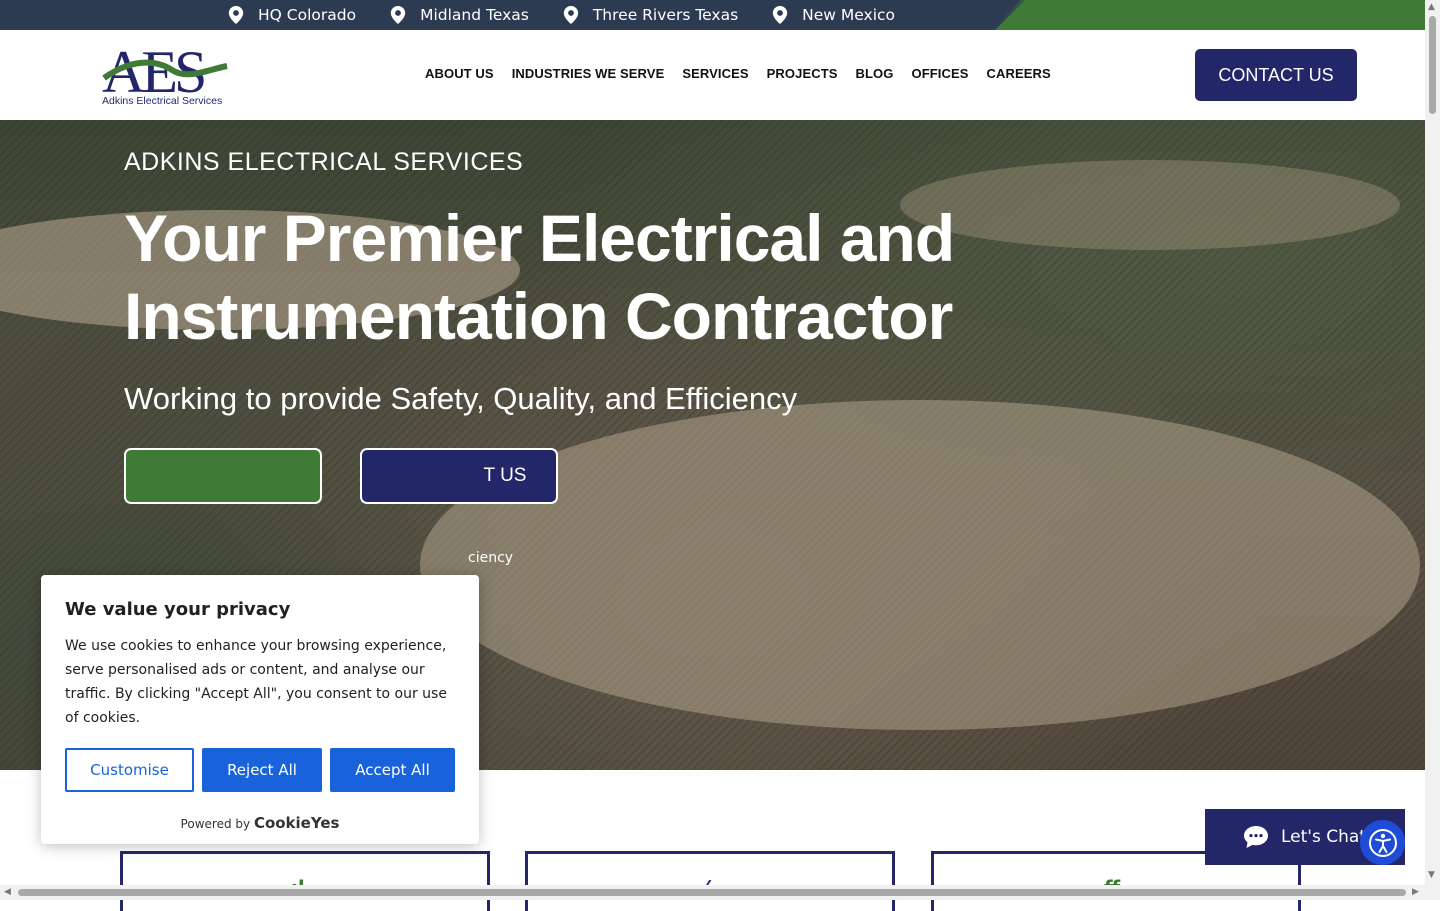 This screenshot has width=1440, height=911. I want to click on nav-offices: OFFICES, so click(939, 73).